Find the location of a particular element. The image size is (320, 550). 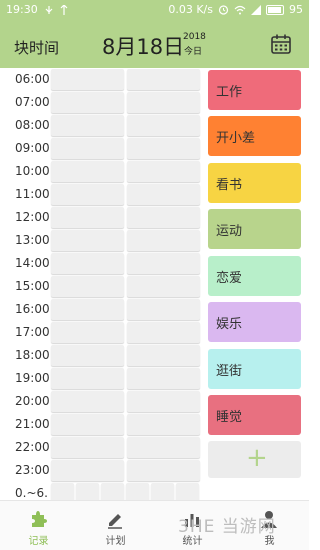

app-title: 块时间 is located at coordinates (37, 48).